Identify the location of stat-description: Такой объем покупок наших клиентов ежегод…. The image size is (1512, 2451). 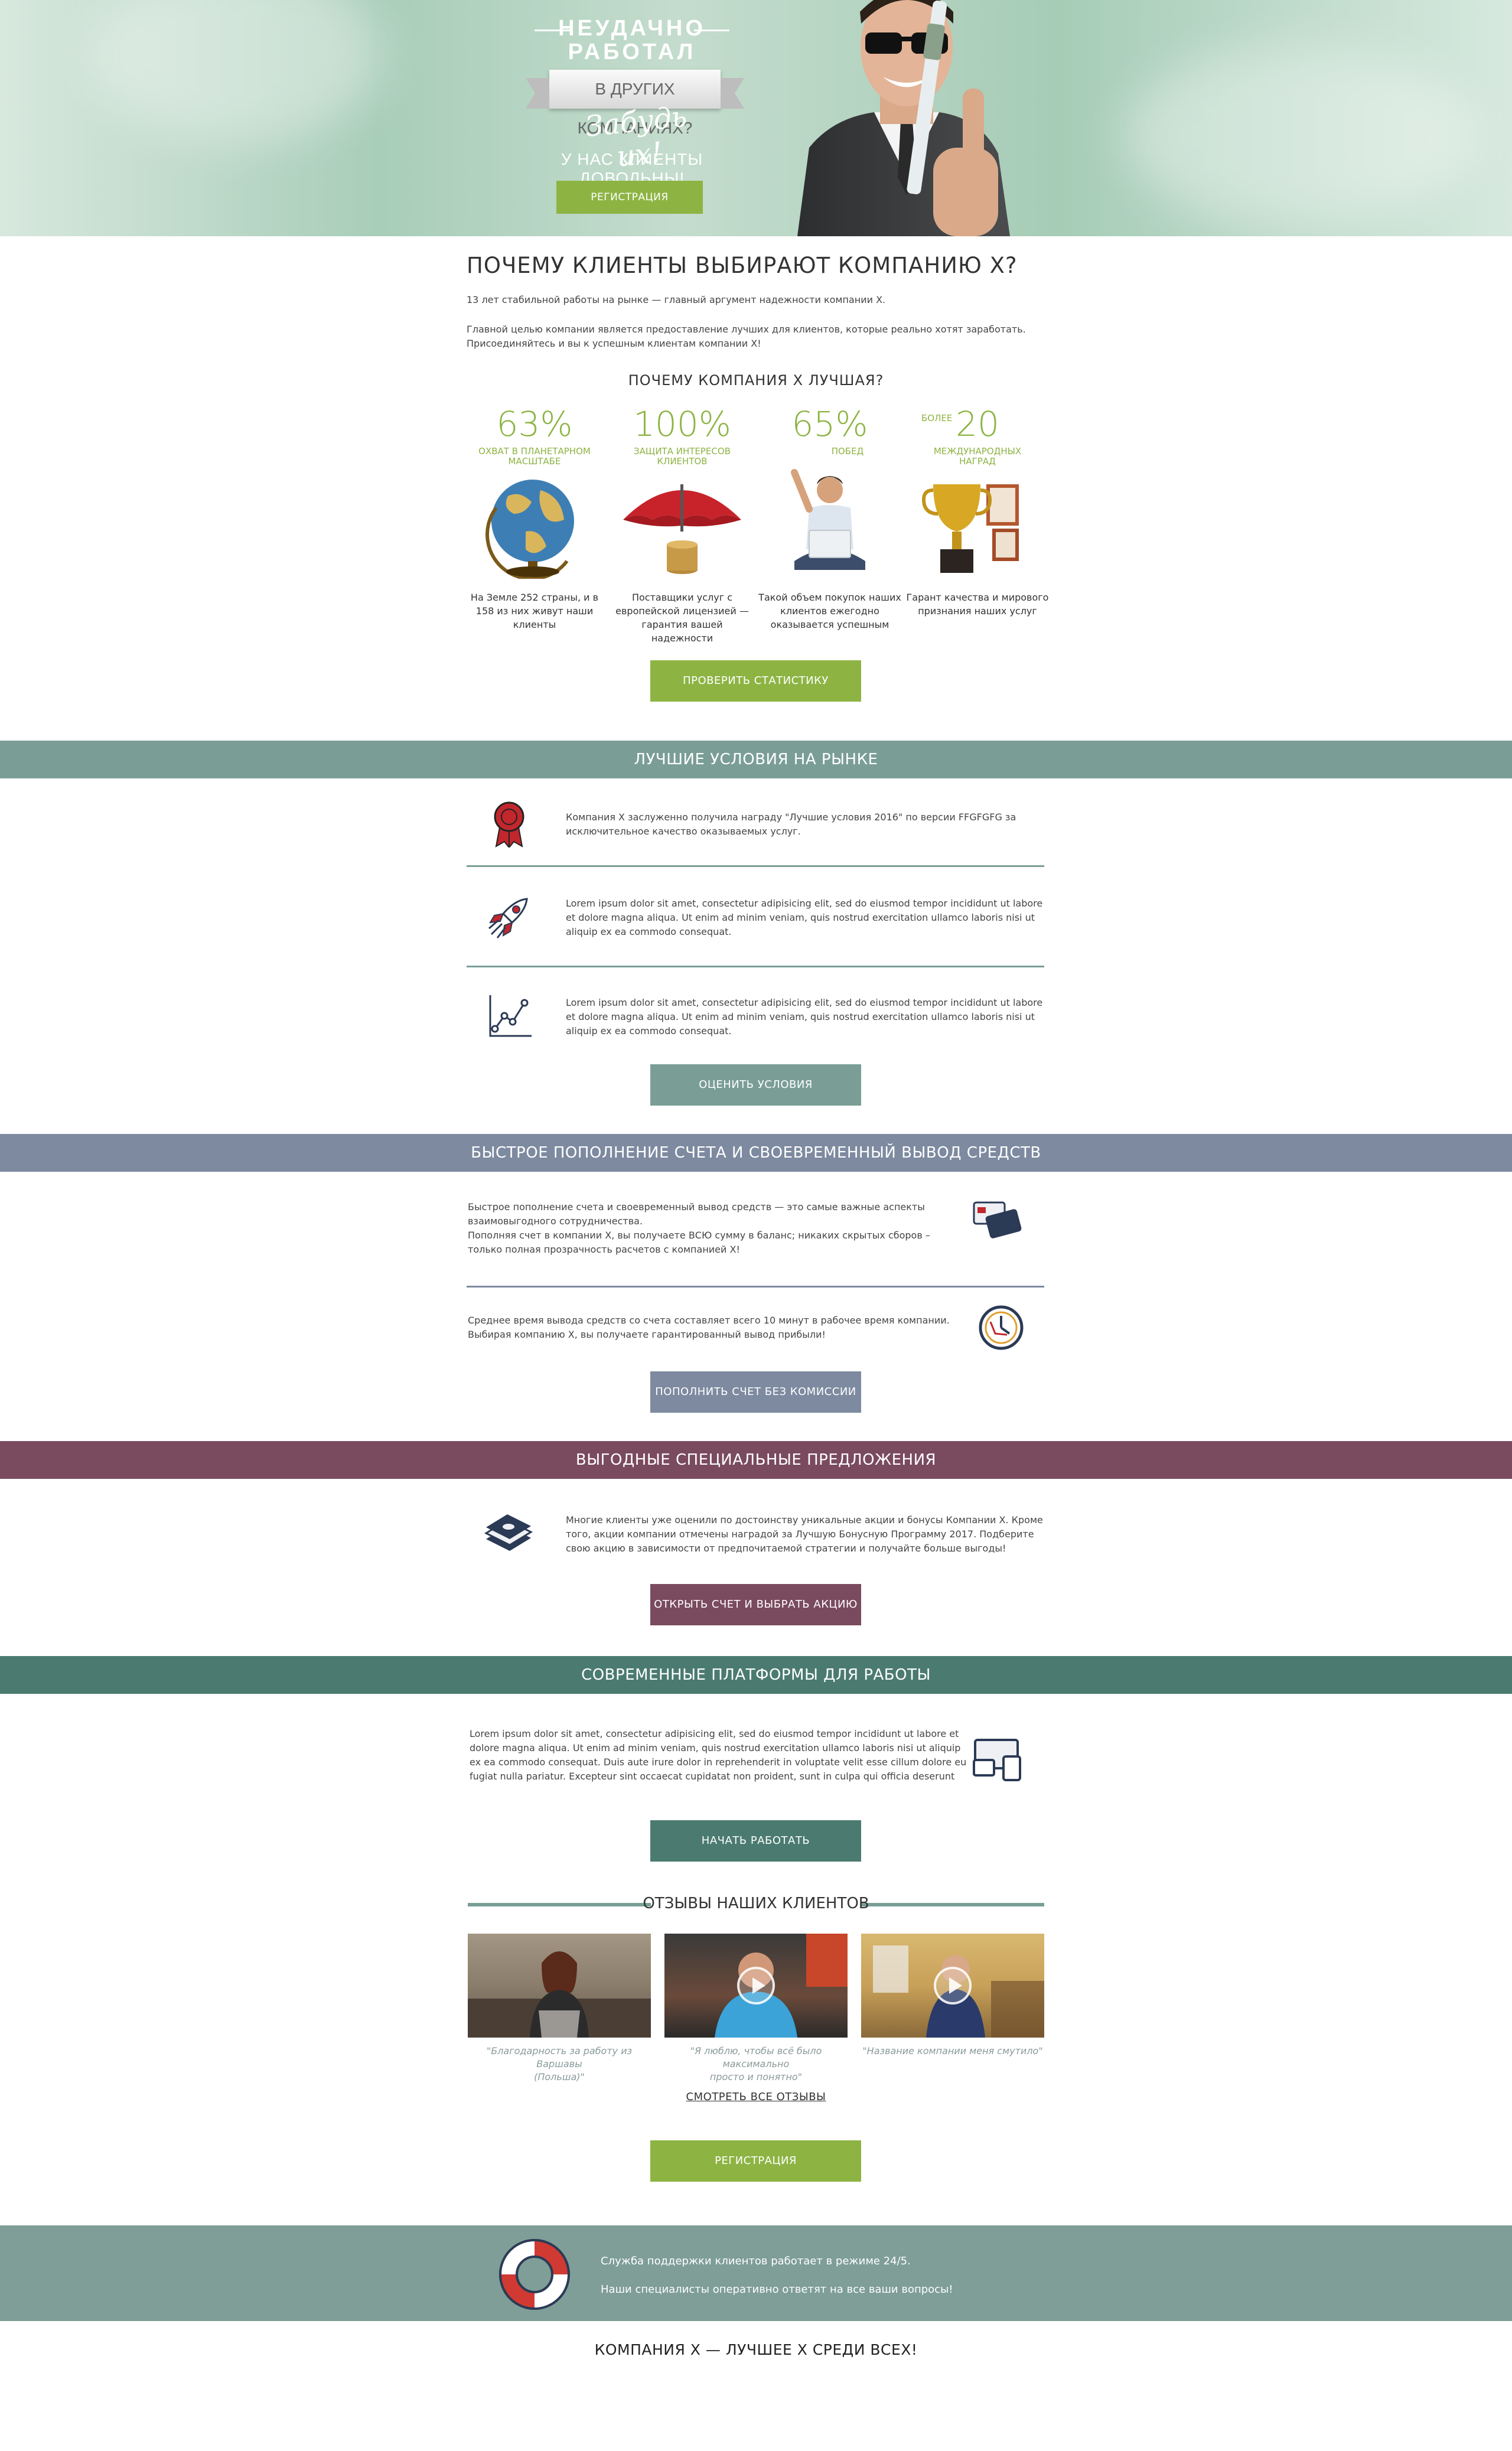
(829, 611).